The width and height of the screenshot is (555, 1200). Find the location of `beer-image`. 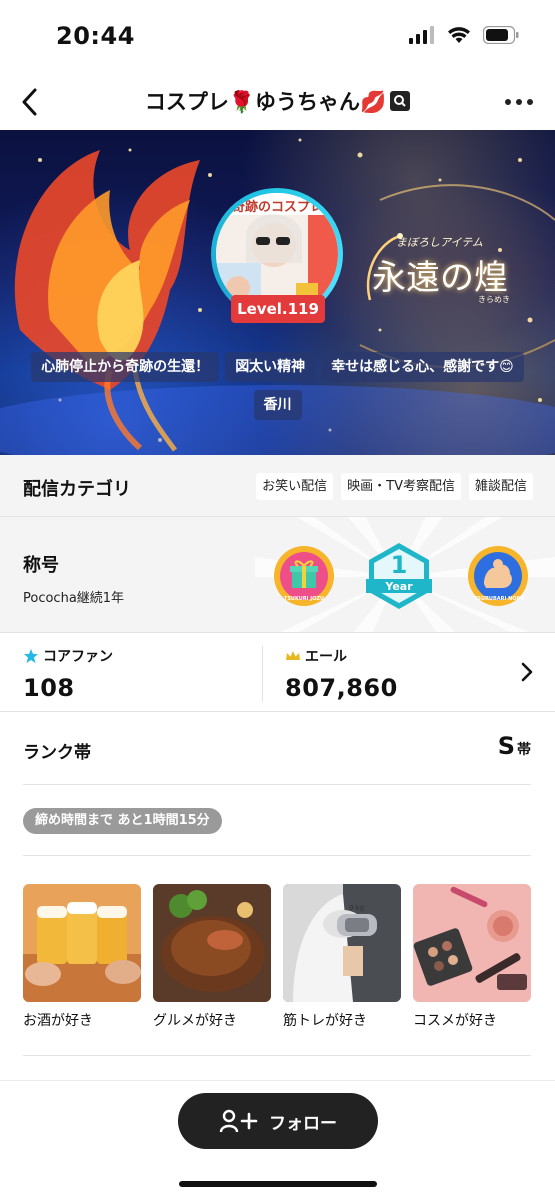

beer-image is located at coordinates (82, 943).